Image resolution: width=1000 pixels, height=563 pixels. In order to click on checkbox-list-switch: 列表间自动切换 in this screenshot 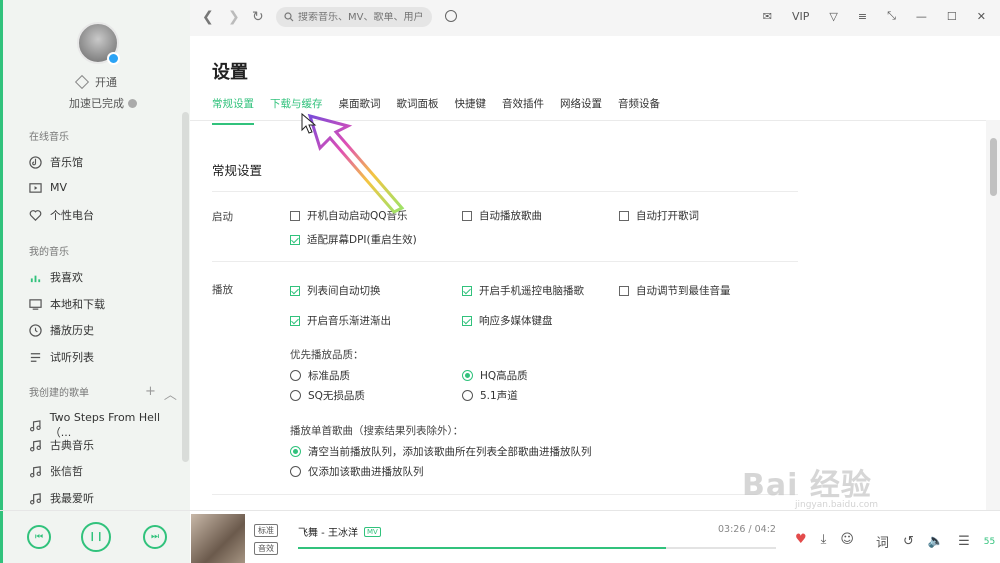, I will do `click(335, 290)`.